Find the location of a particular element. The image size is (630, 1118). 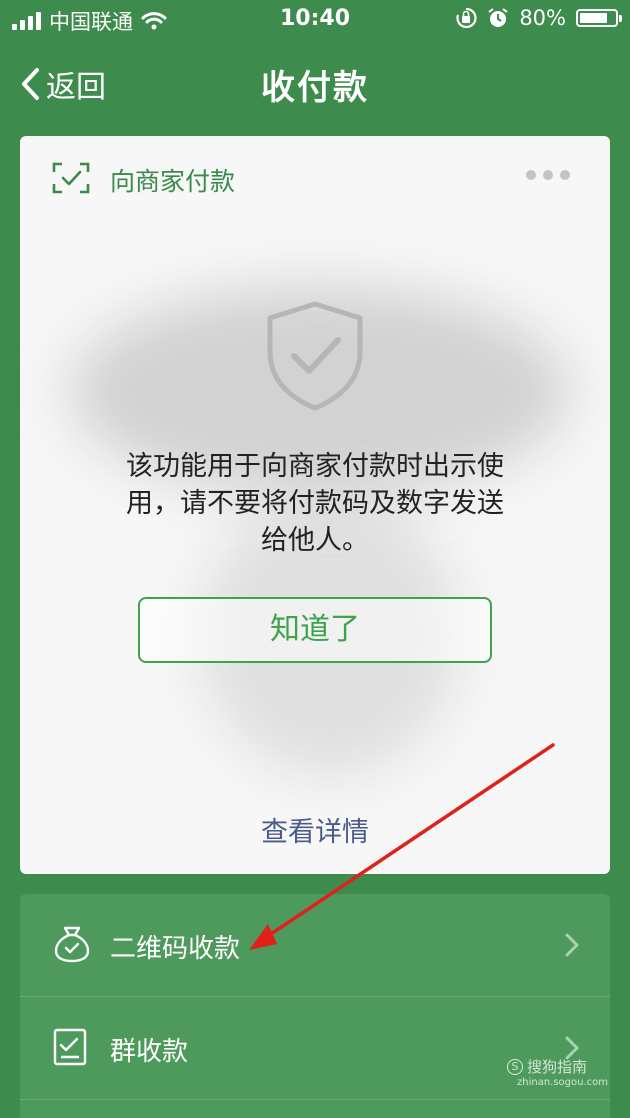

notice-line: 该功能用于向商家付款时出示使 is located at coordinates (315, 466).